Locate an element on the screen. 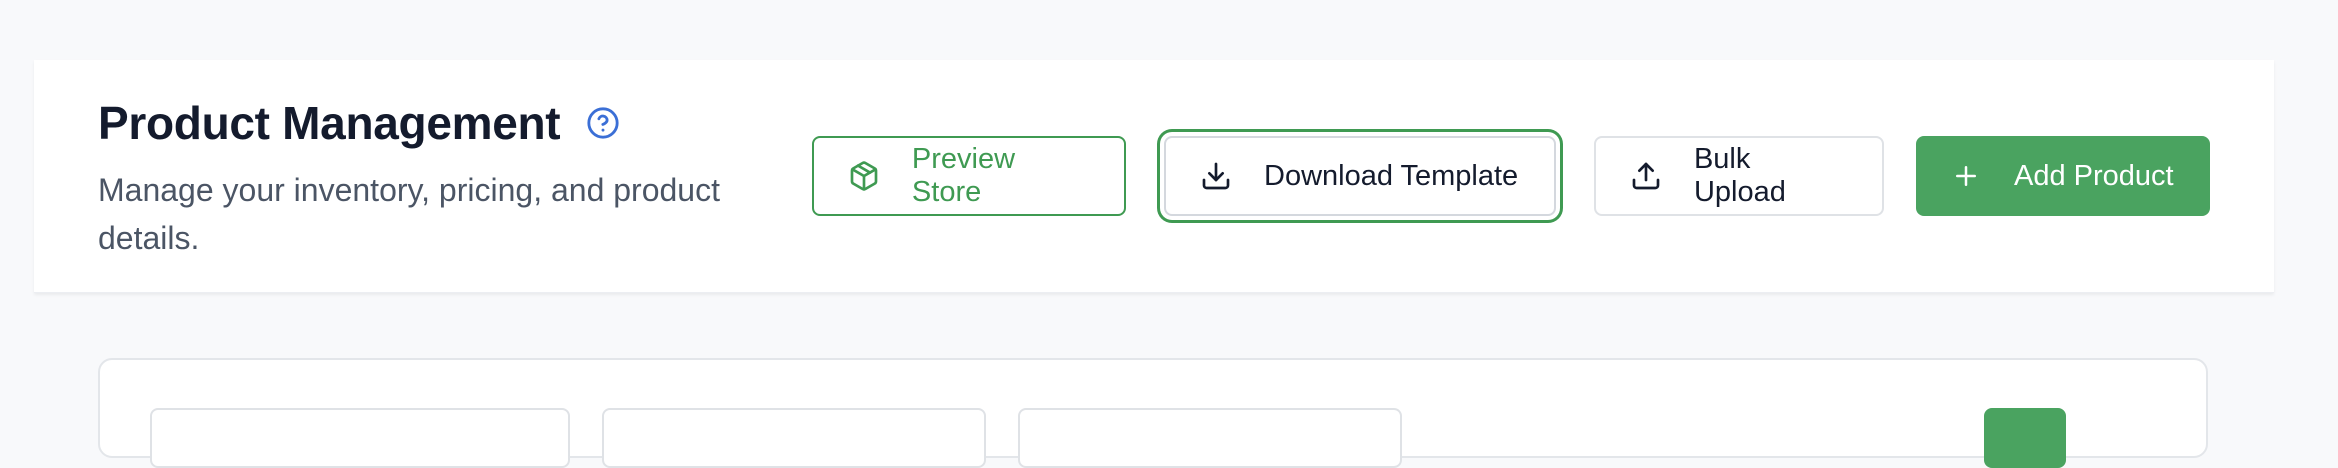 Image resolution: width=2338 pixels, height=468 pixels. status-filter is located at coordinates (1210, 438).